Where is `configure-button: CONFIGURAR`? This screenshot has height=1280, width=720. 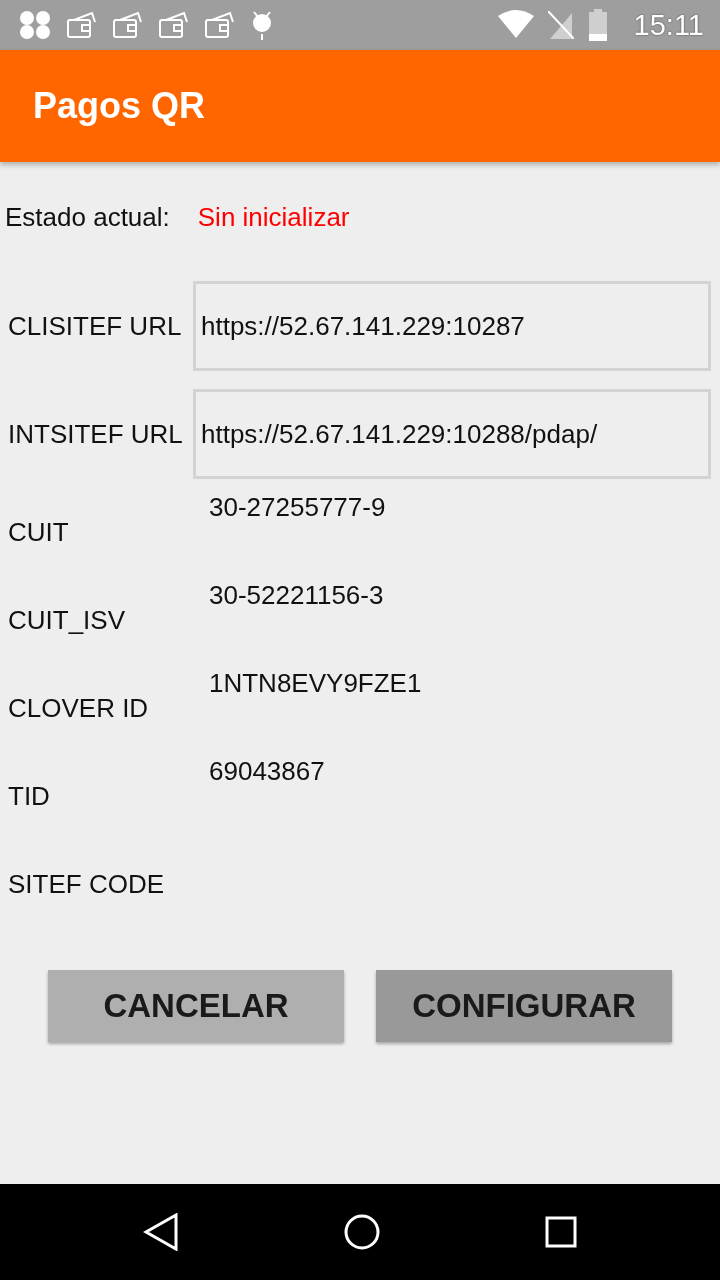 configure-button: CONFIGURAR is located at coordinates (524, 1006).